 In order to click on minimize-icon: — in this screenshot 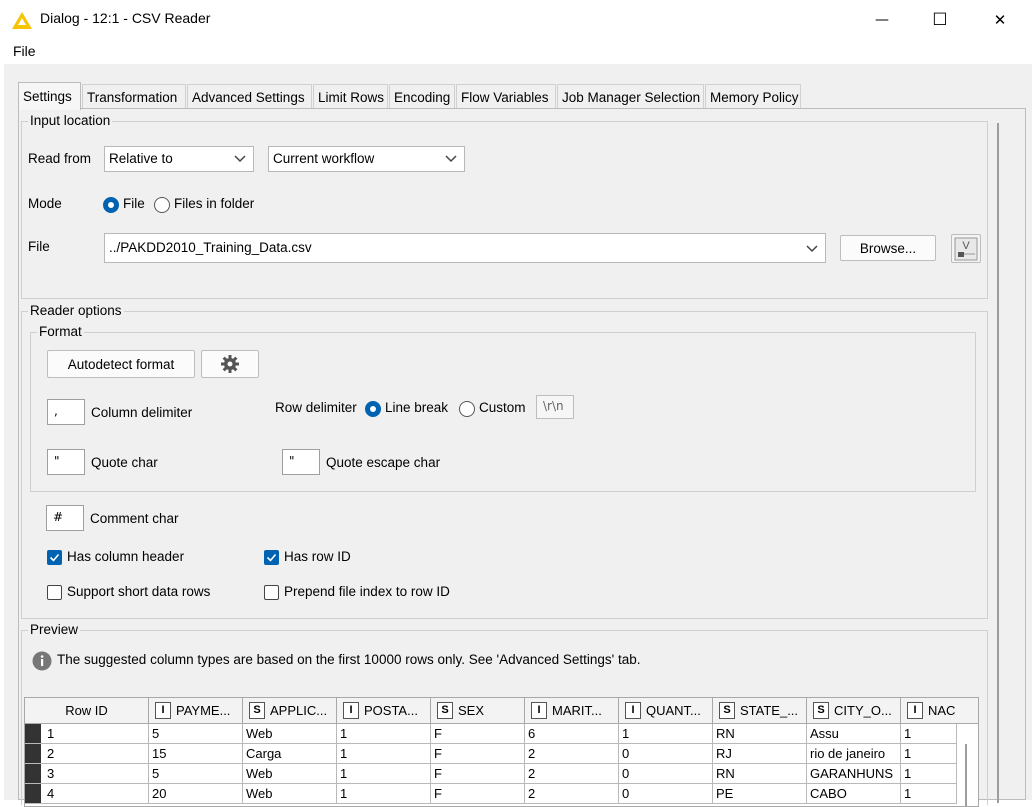, I will do `click(882, 20)`.